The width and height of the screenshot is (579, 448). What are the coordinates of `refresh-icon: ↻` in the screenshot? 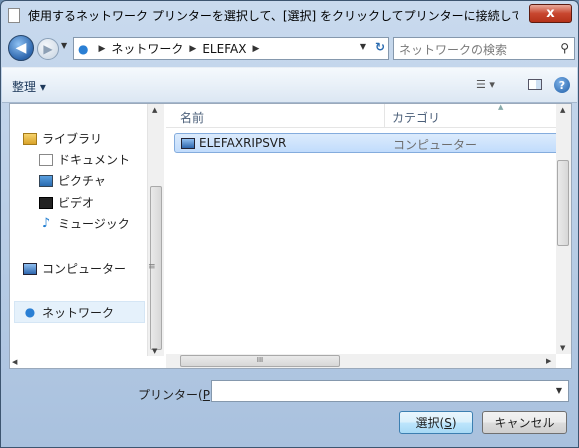 It's located at (380, 47).